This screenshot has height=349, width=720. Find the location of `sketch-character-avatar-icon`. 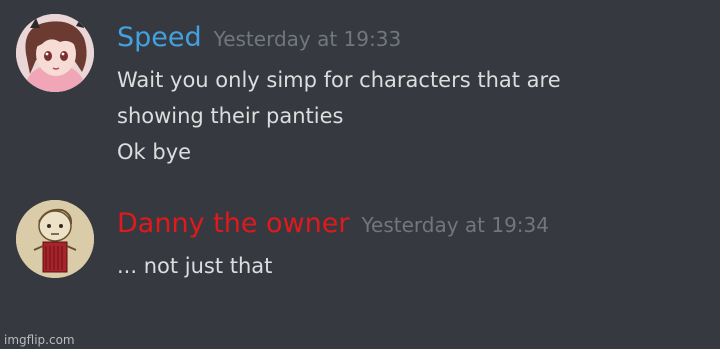

sketch-character-avatar-icon is located at coordinates (55, 239).